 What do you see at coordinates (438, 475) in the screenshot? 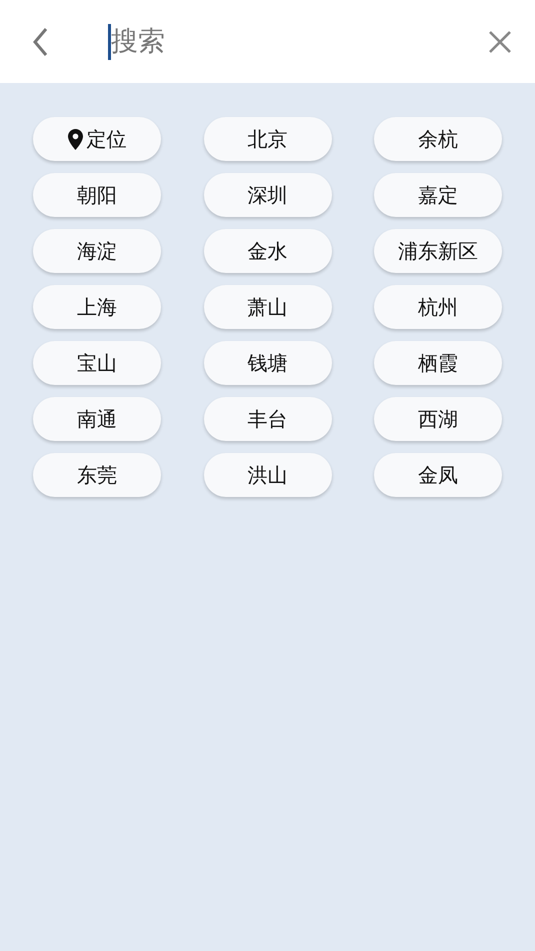
I see `city-chip: 金凤` at bounding box center [438, 475].